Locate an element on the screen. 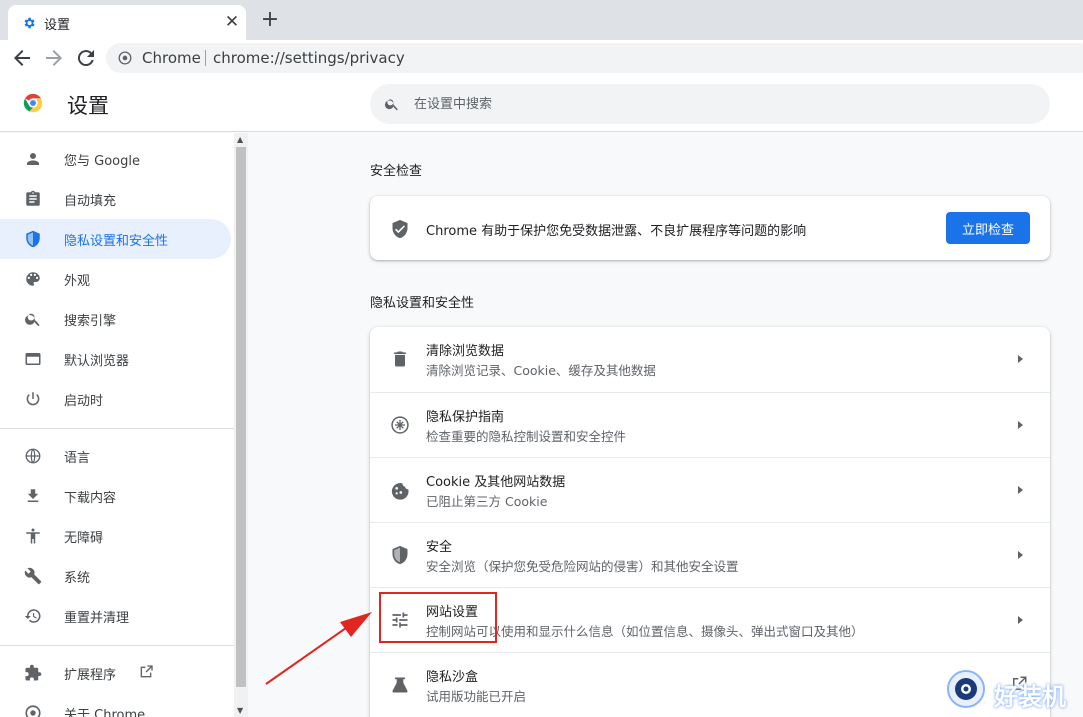 This screenshot has width=1083, height=717. sidebar-item-accessibility: 无障碍 is located at coordinates (115, 536).